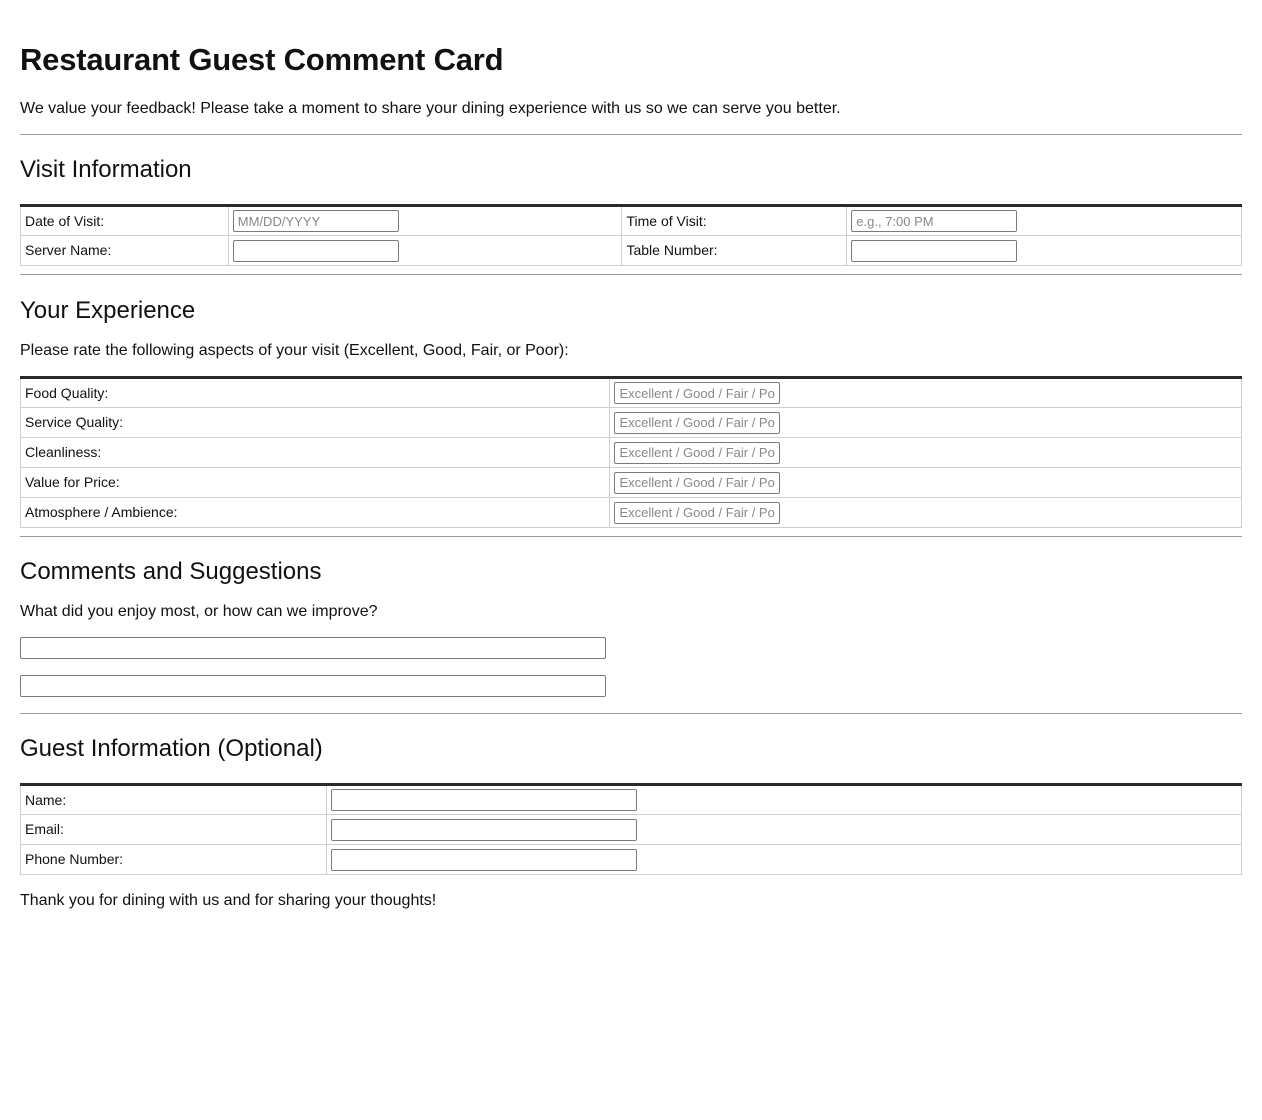 This screenshot has height=1120, width=1262. What do you see at coordinates (171, 748) in the screenshot?
I see `guest-information-heading: Guest Information (Optional)` at bounding box center [171, 748].